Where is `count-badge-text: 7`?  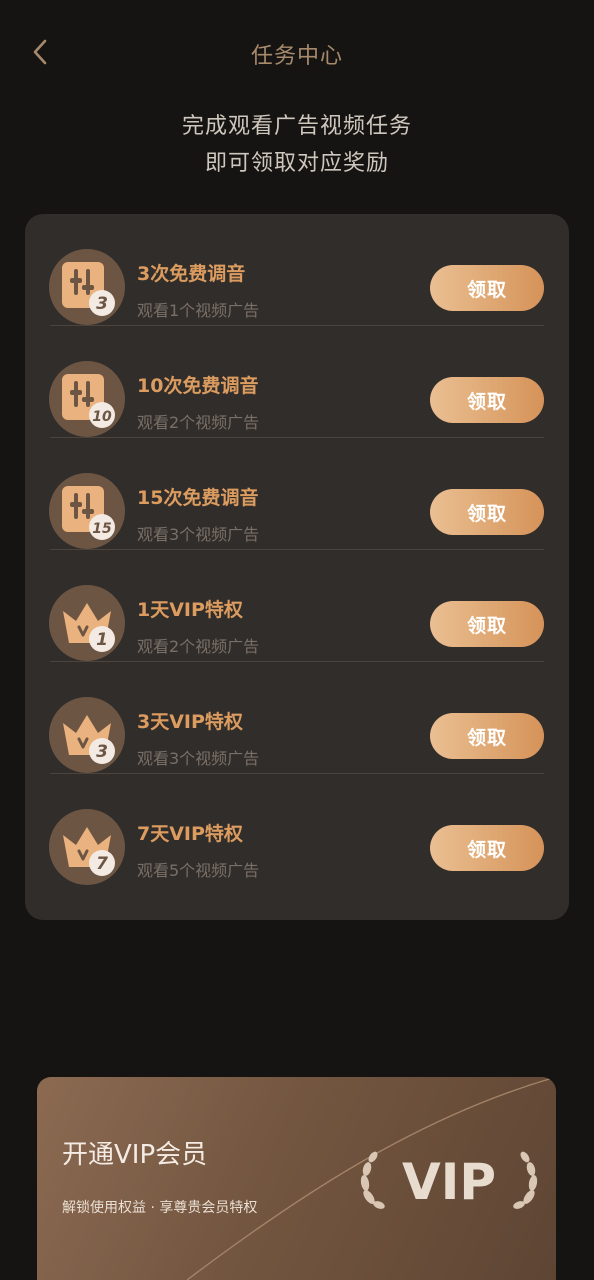 count-badge-text: 7 is located at coordinates (102, 864).